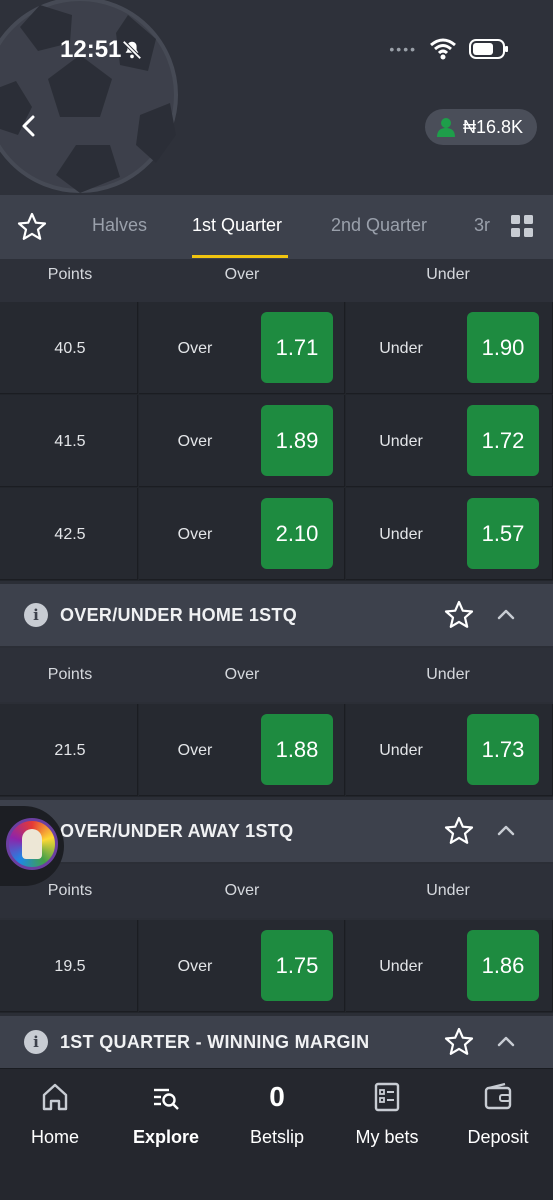 This screenshot has width=553, height=1200. Describe the element at coordinates (277, 1137) in the screenshot. I see `nav-betslip-label: Betslip` at that location.